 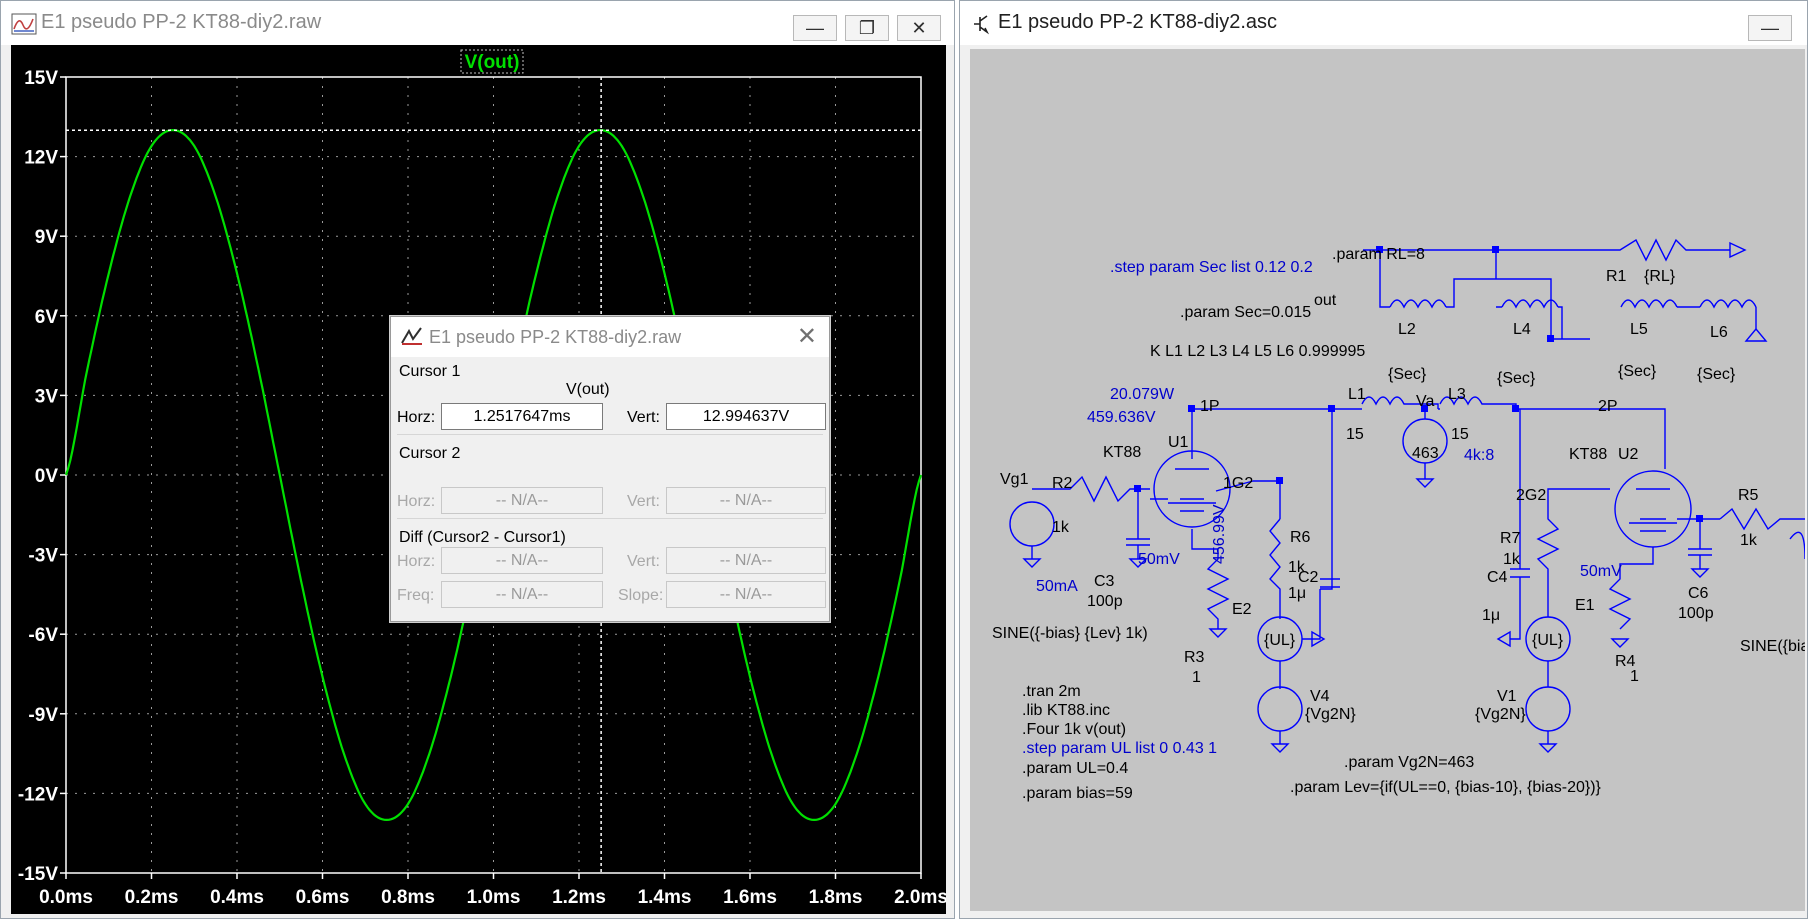 What do you see at coordinates (522, 560) in the screenshot?
I see `diff-horz-field: -- N/A--` at bounding box center [522, 560].